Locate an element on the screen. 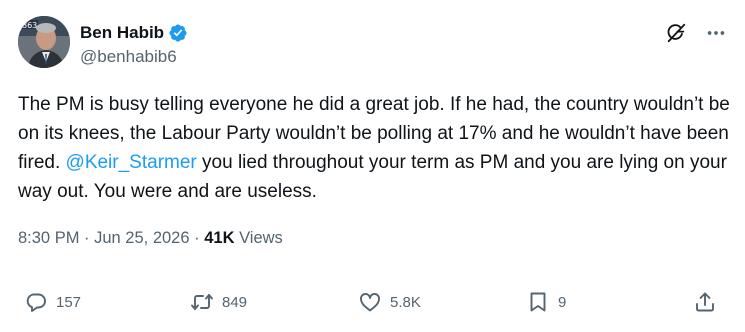  like-icon is located at coordinates (370, 302).